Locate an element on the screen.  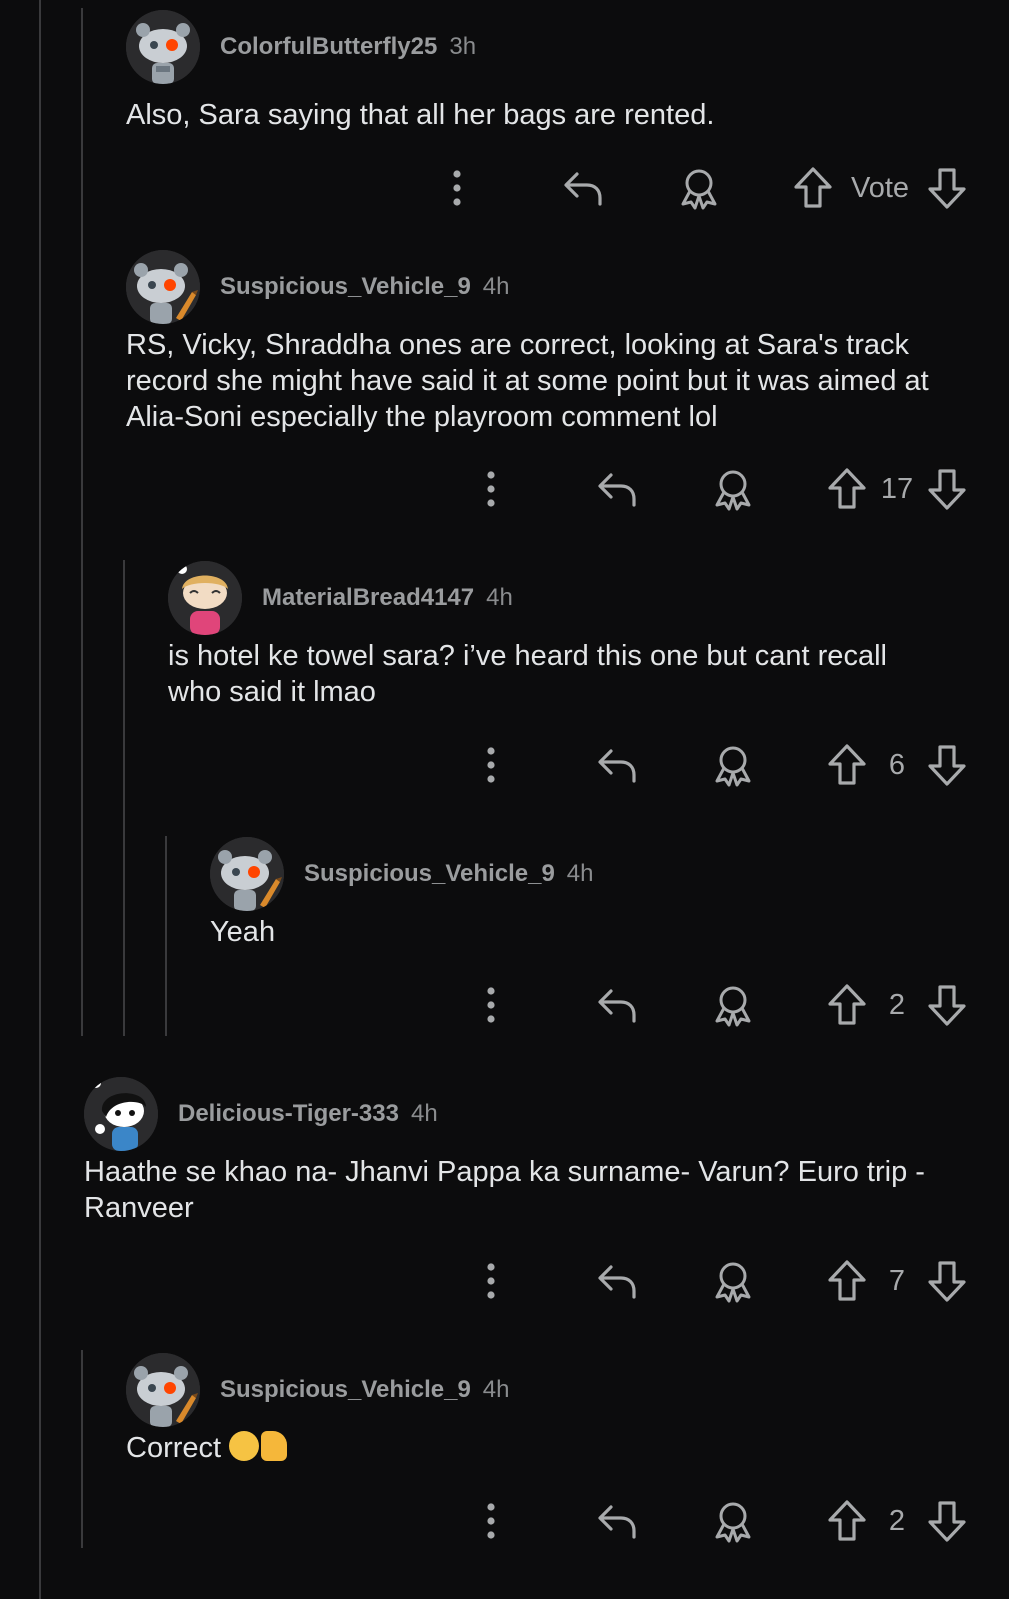
comment: Suspicious_Vehicle_9 4h Correct 2 is located at coordinates (567, 1453).